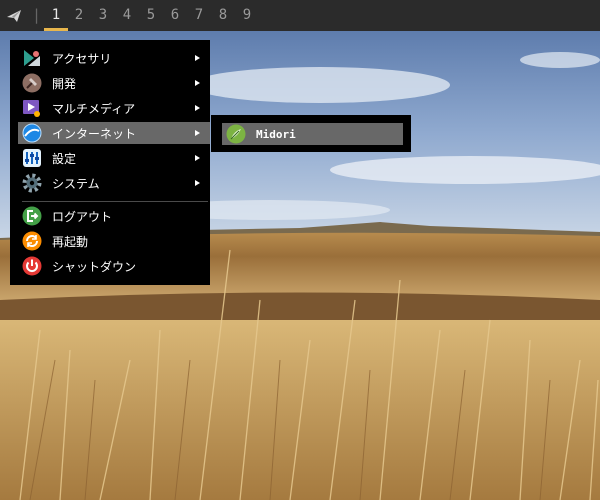  What do you see at coordinates (31, 108) in the screenshot?
I see `multimedia-icon` at bounding box center [31, 108].